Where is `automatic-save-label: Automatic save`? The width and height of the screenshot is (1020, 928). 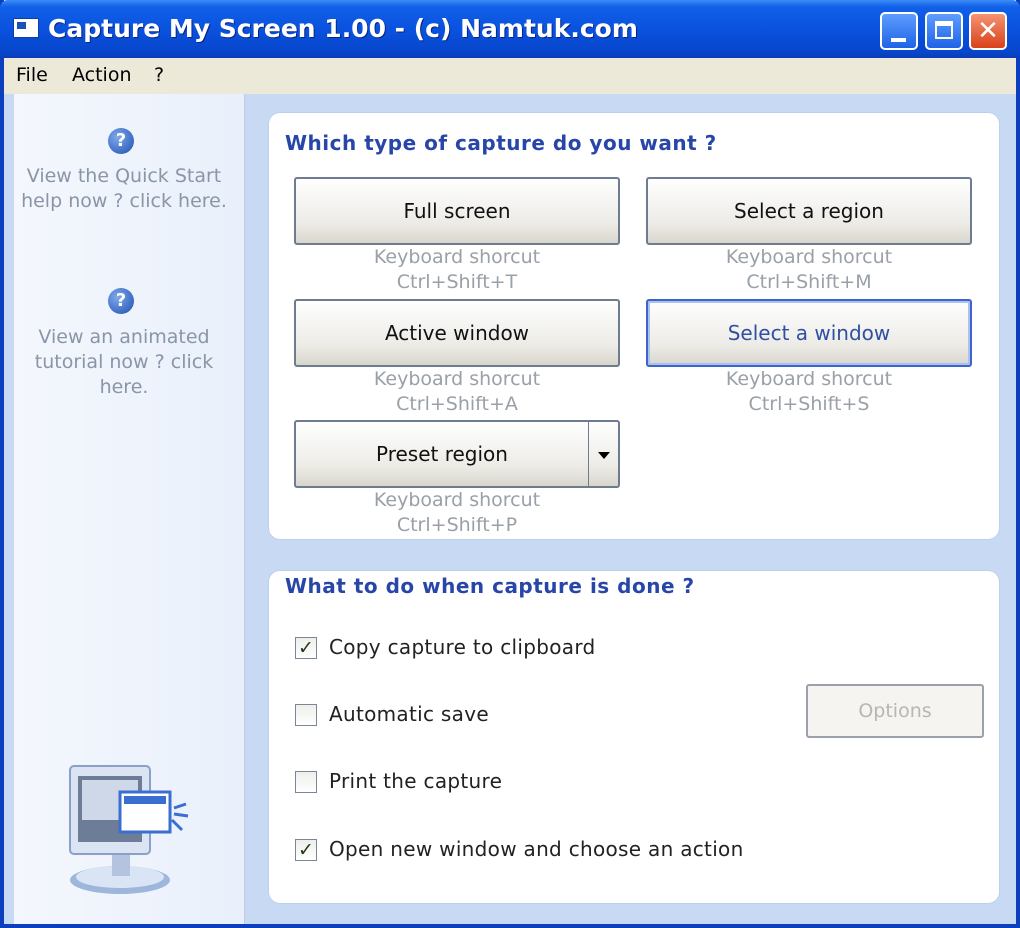
automatic-save-label: Automatic save is located at coordinates (409, 714).